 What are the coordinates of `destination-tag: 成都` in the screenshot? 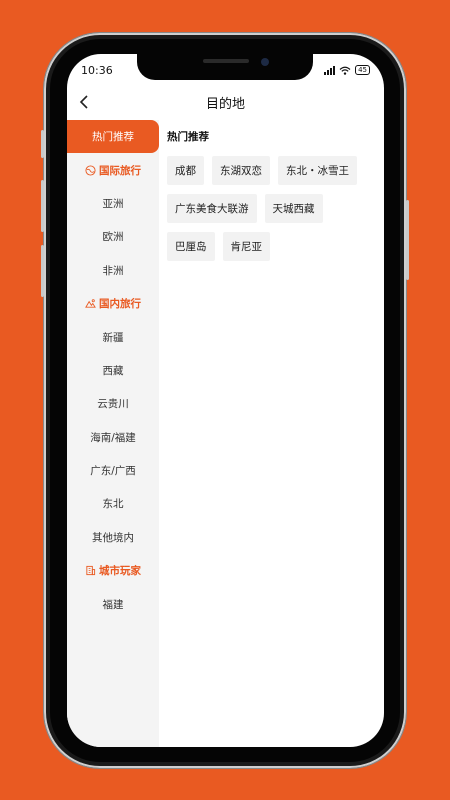 It's located at (185, 170).